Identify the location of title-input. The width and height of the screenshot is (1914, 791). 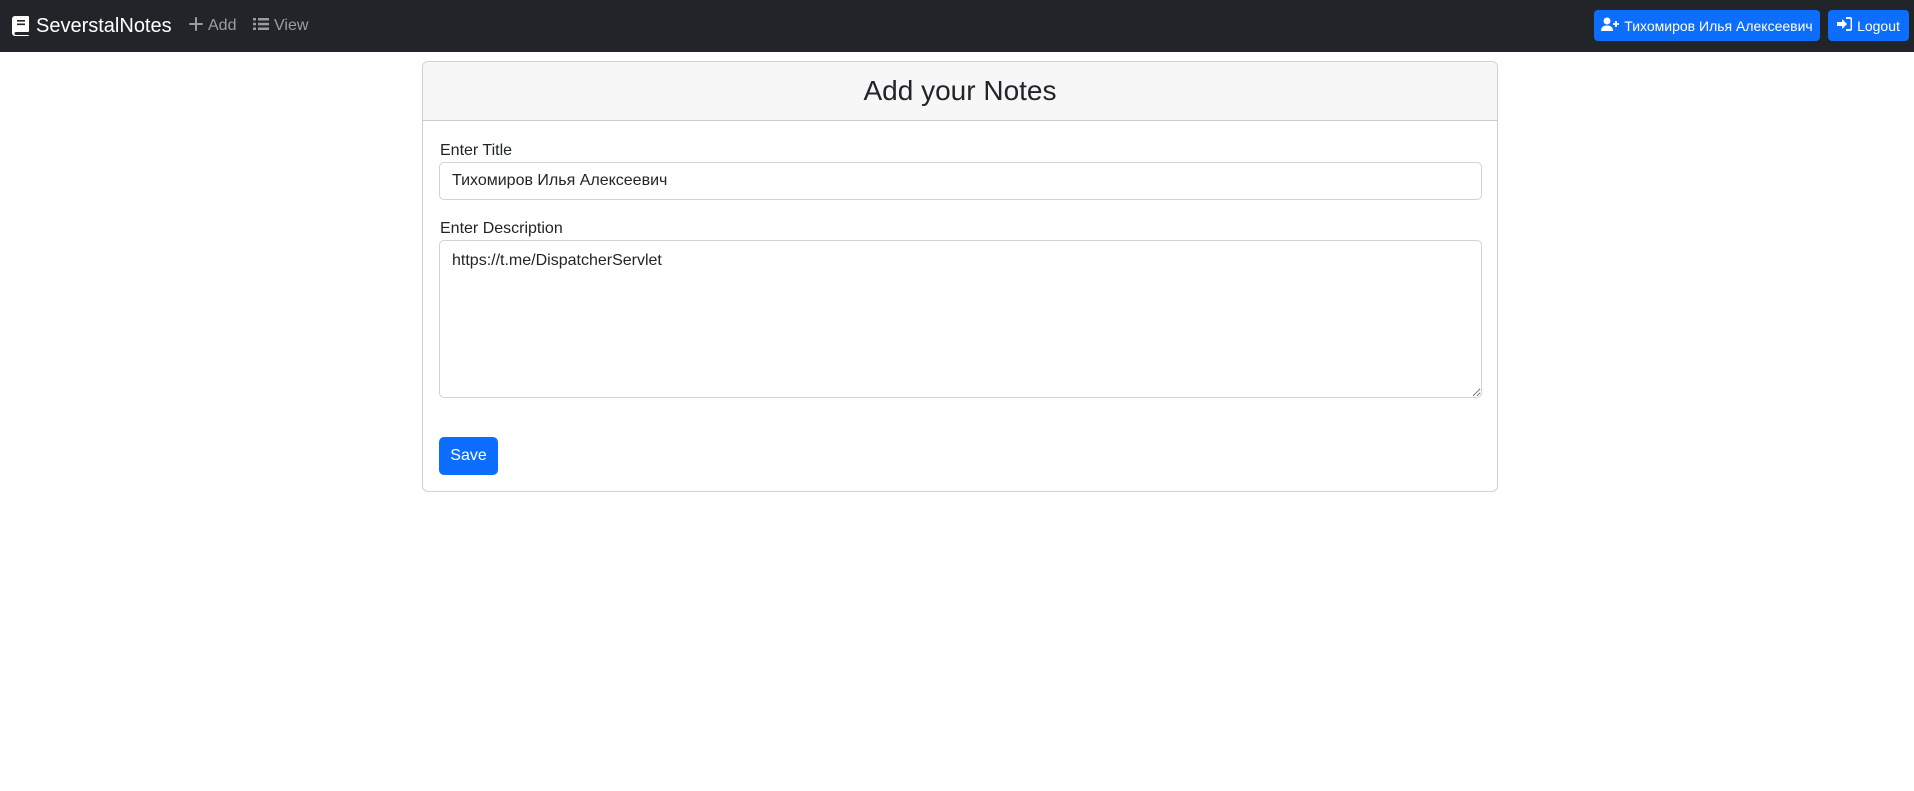
(960, 181).